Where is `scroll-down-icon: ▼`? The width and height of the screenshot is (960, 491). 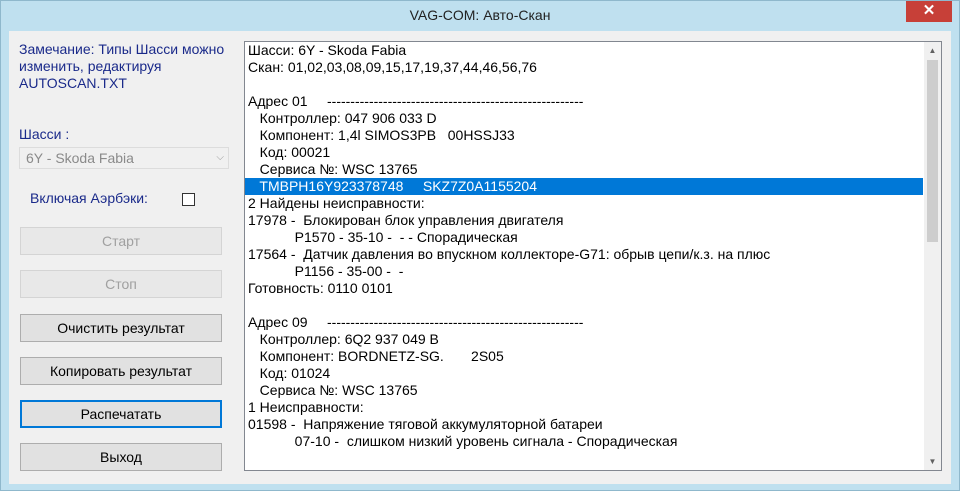 scroll-down-icon: ▼ is located at coordinates (932, 461).